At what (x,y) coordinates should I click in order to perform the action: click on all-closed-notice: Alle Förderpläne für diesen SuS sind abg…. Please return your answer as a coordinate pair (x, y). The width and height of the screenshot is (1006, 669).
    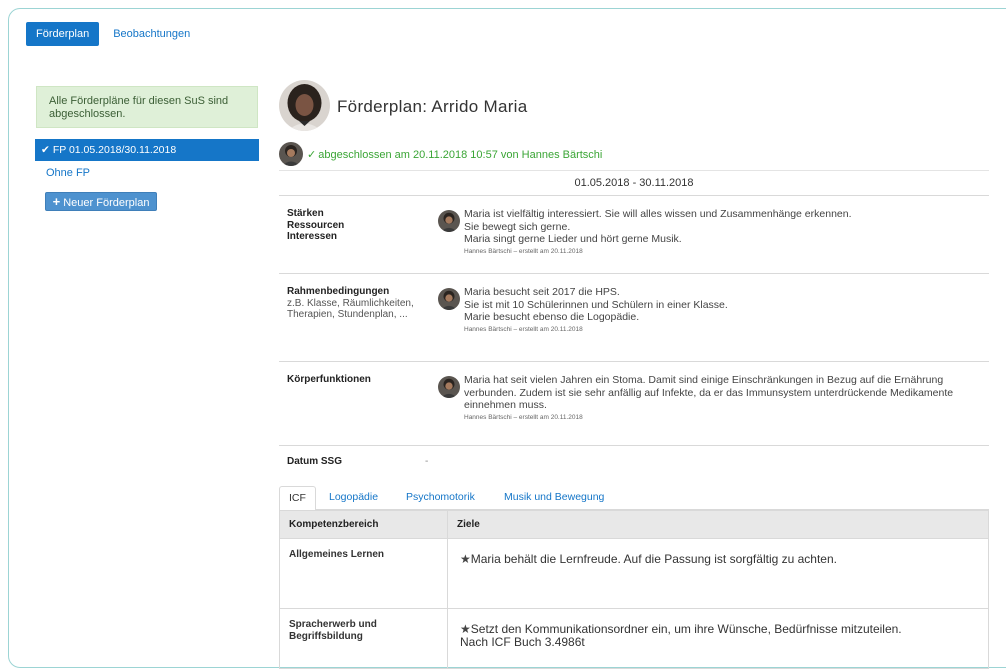
    Looking at the image, I should click on (147, 107).